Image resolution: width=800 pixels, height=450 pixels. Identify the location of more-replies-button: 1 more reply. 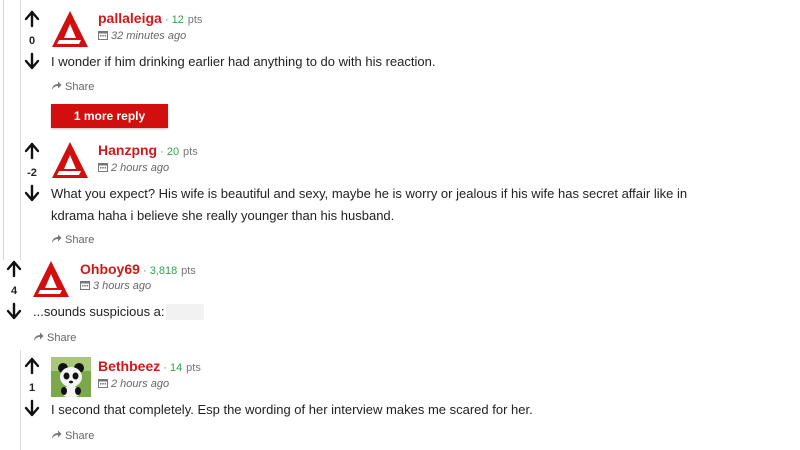
(109, 116).